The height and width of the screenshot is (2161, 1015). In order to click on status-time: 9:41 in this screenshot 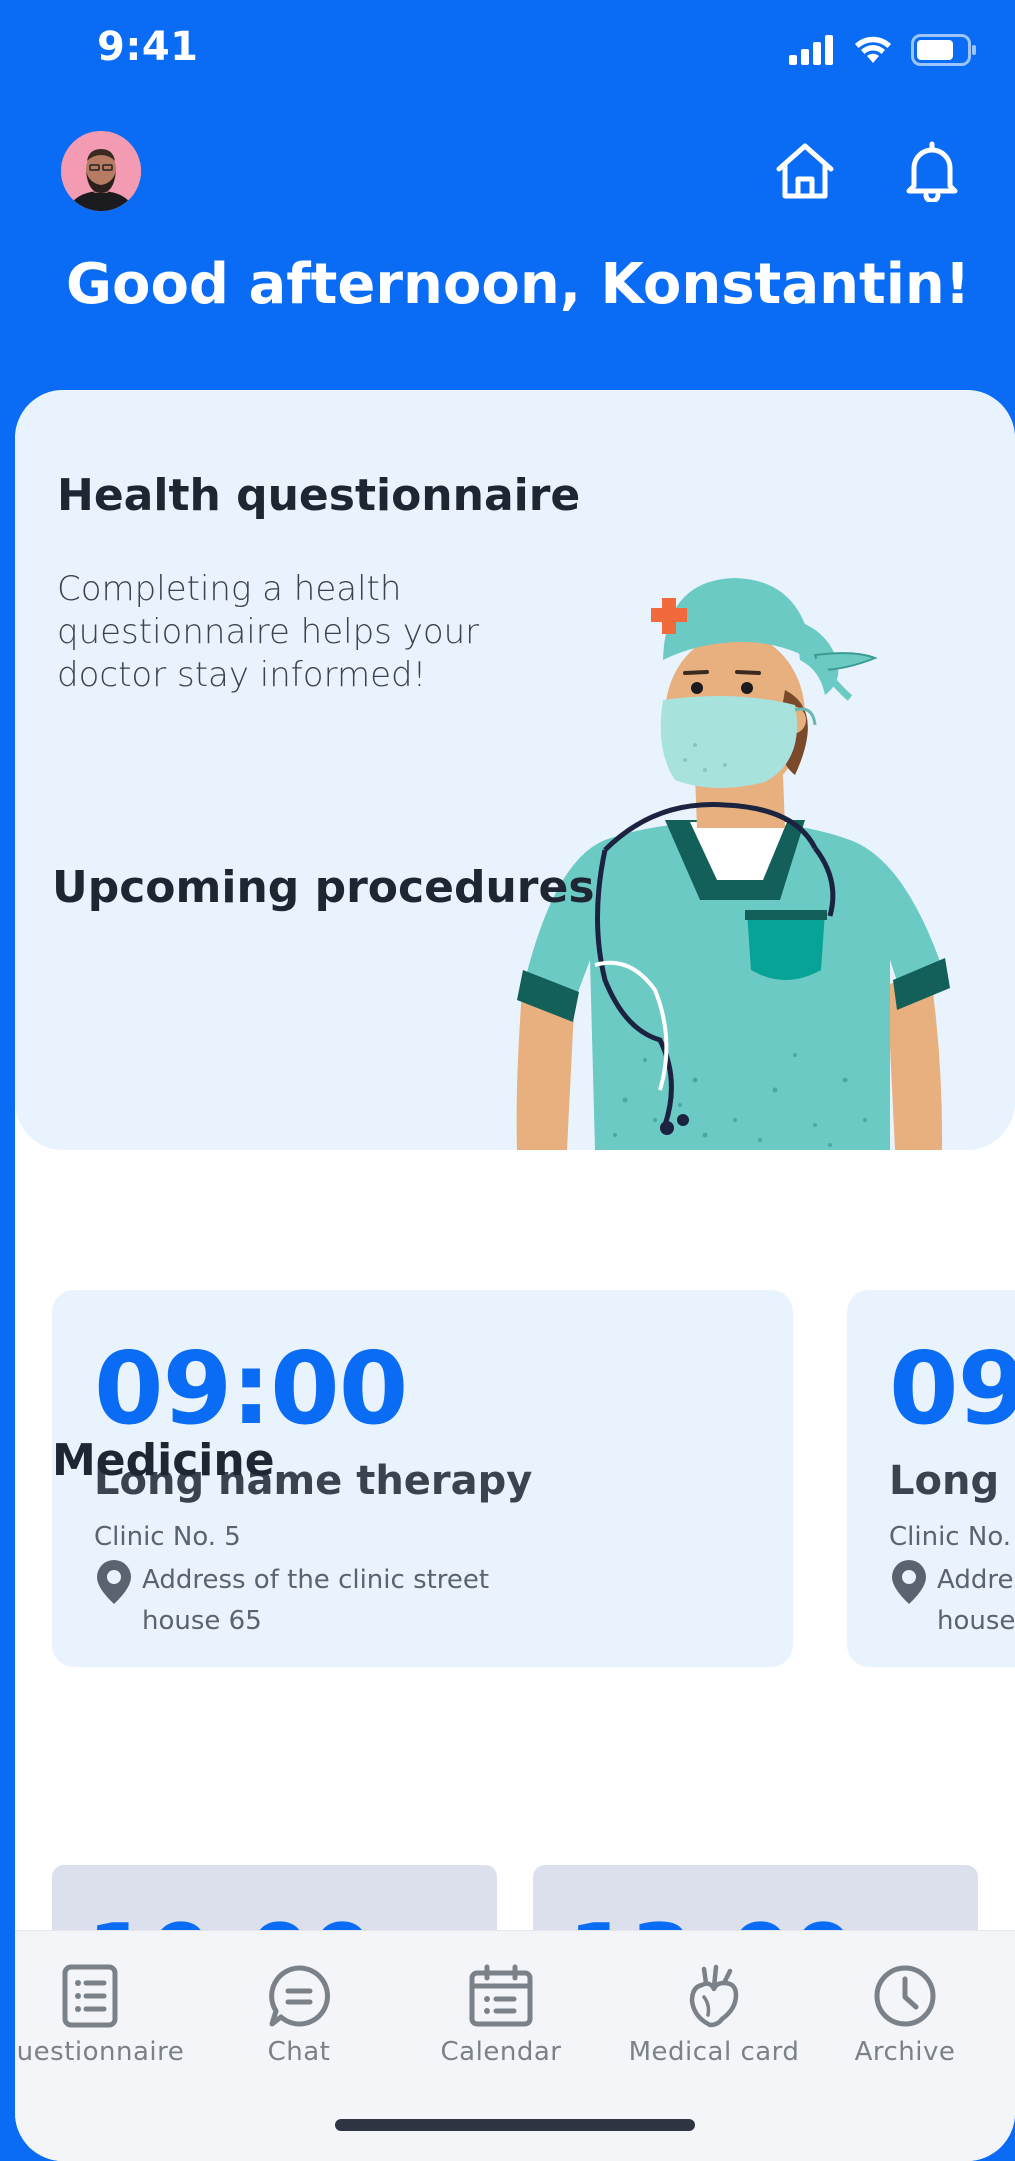, I will do `click(148, 47)`.